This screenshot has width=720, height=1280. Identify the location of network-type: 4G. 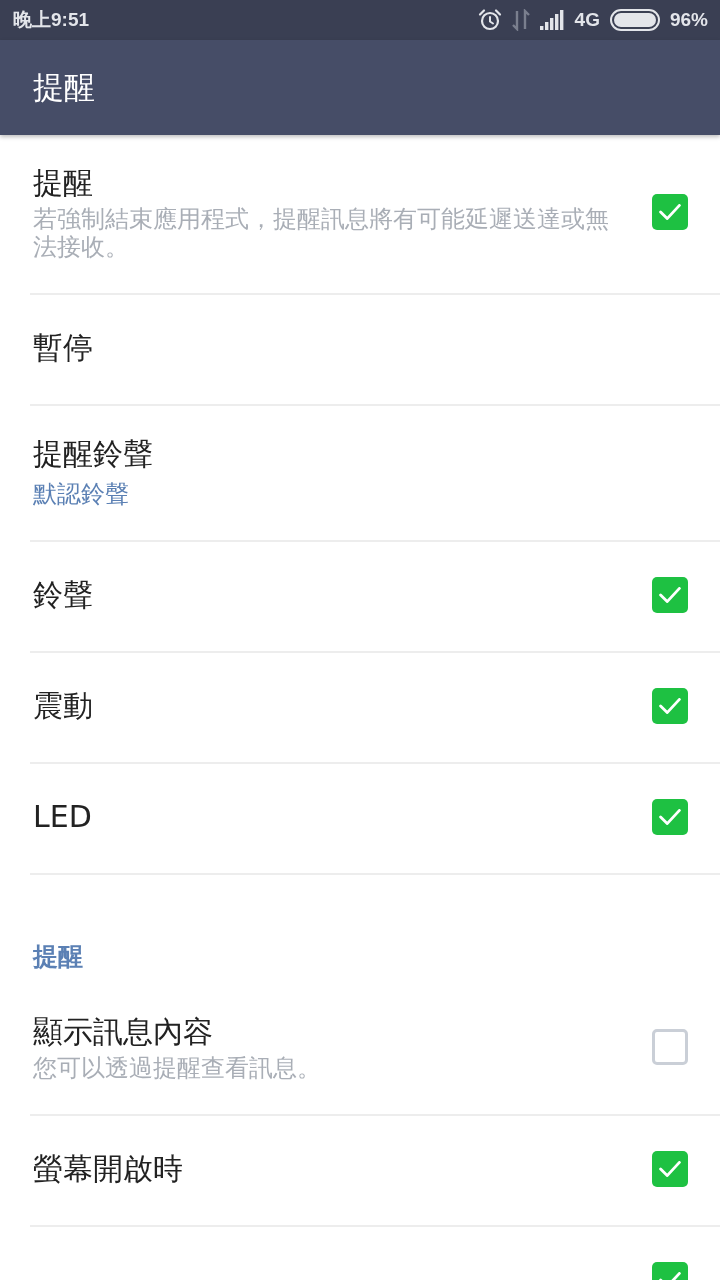
(587, 20).